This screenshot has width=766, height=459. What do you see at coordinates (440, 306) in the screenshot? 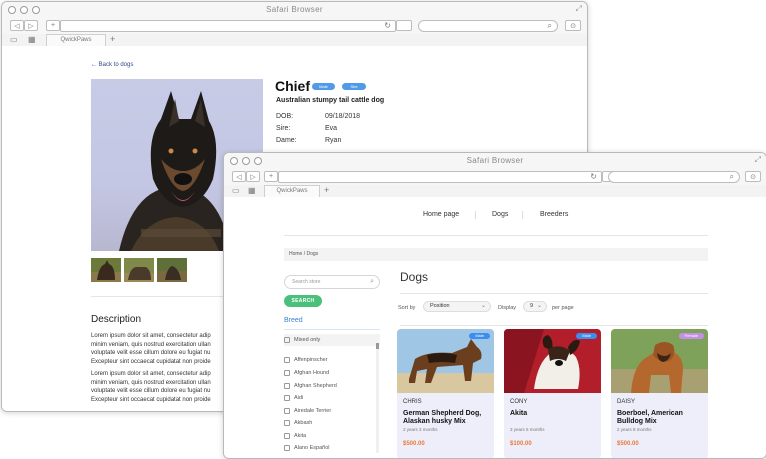
I see `sort-value: Position` at bounding box center [440, 306].